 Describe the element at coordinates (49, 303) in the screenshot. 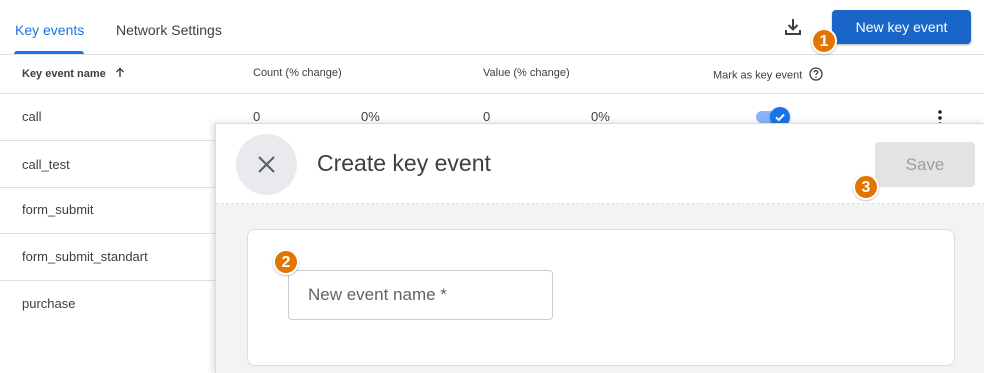

I see `row-name: purchase` at that location.